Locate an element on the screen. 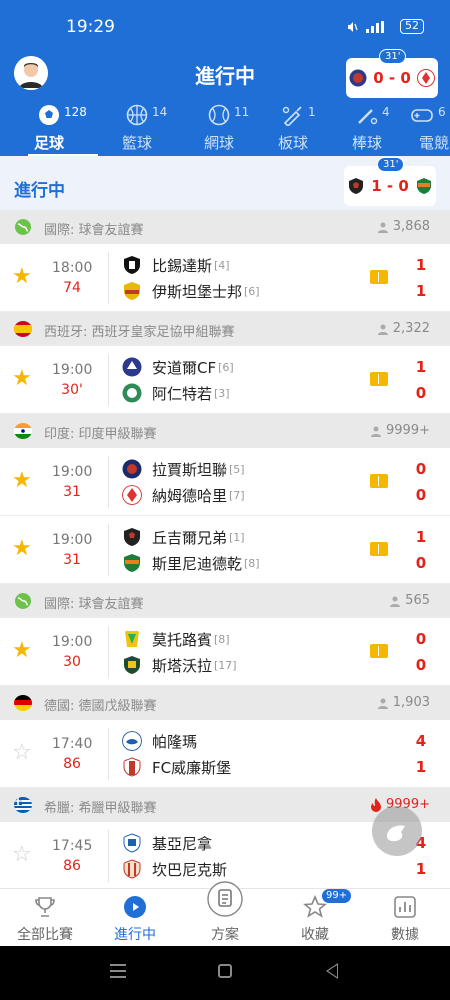 The height and width of the screenshot is (1000, 450). tab-cricket: 1 板球 is located at coordinates (296, 129).